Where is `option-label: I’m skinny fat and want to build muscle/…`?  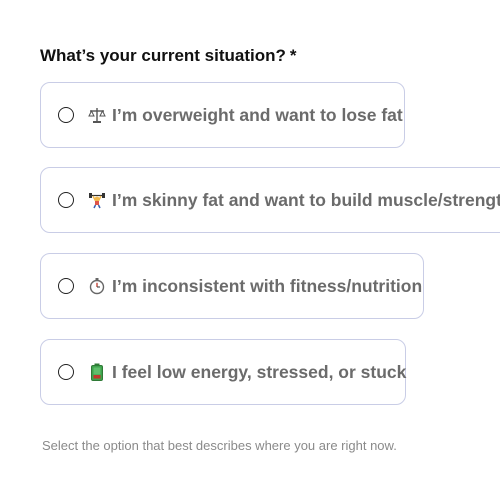
option-label: I’m skinny fat and want to build muscle/… is located at coordinates (306, 199).